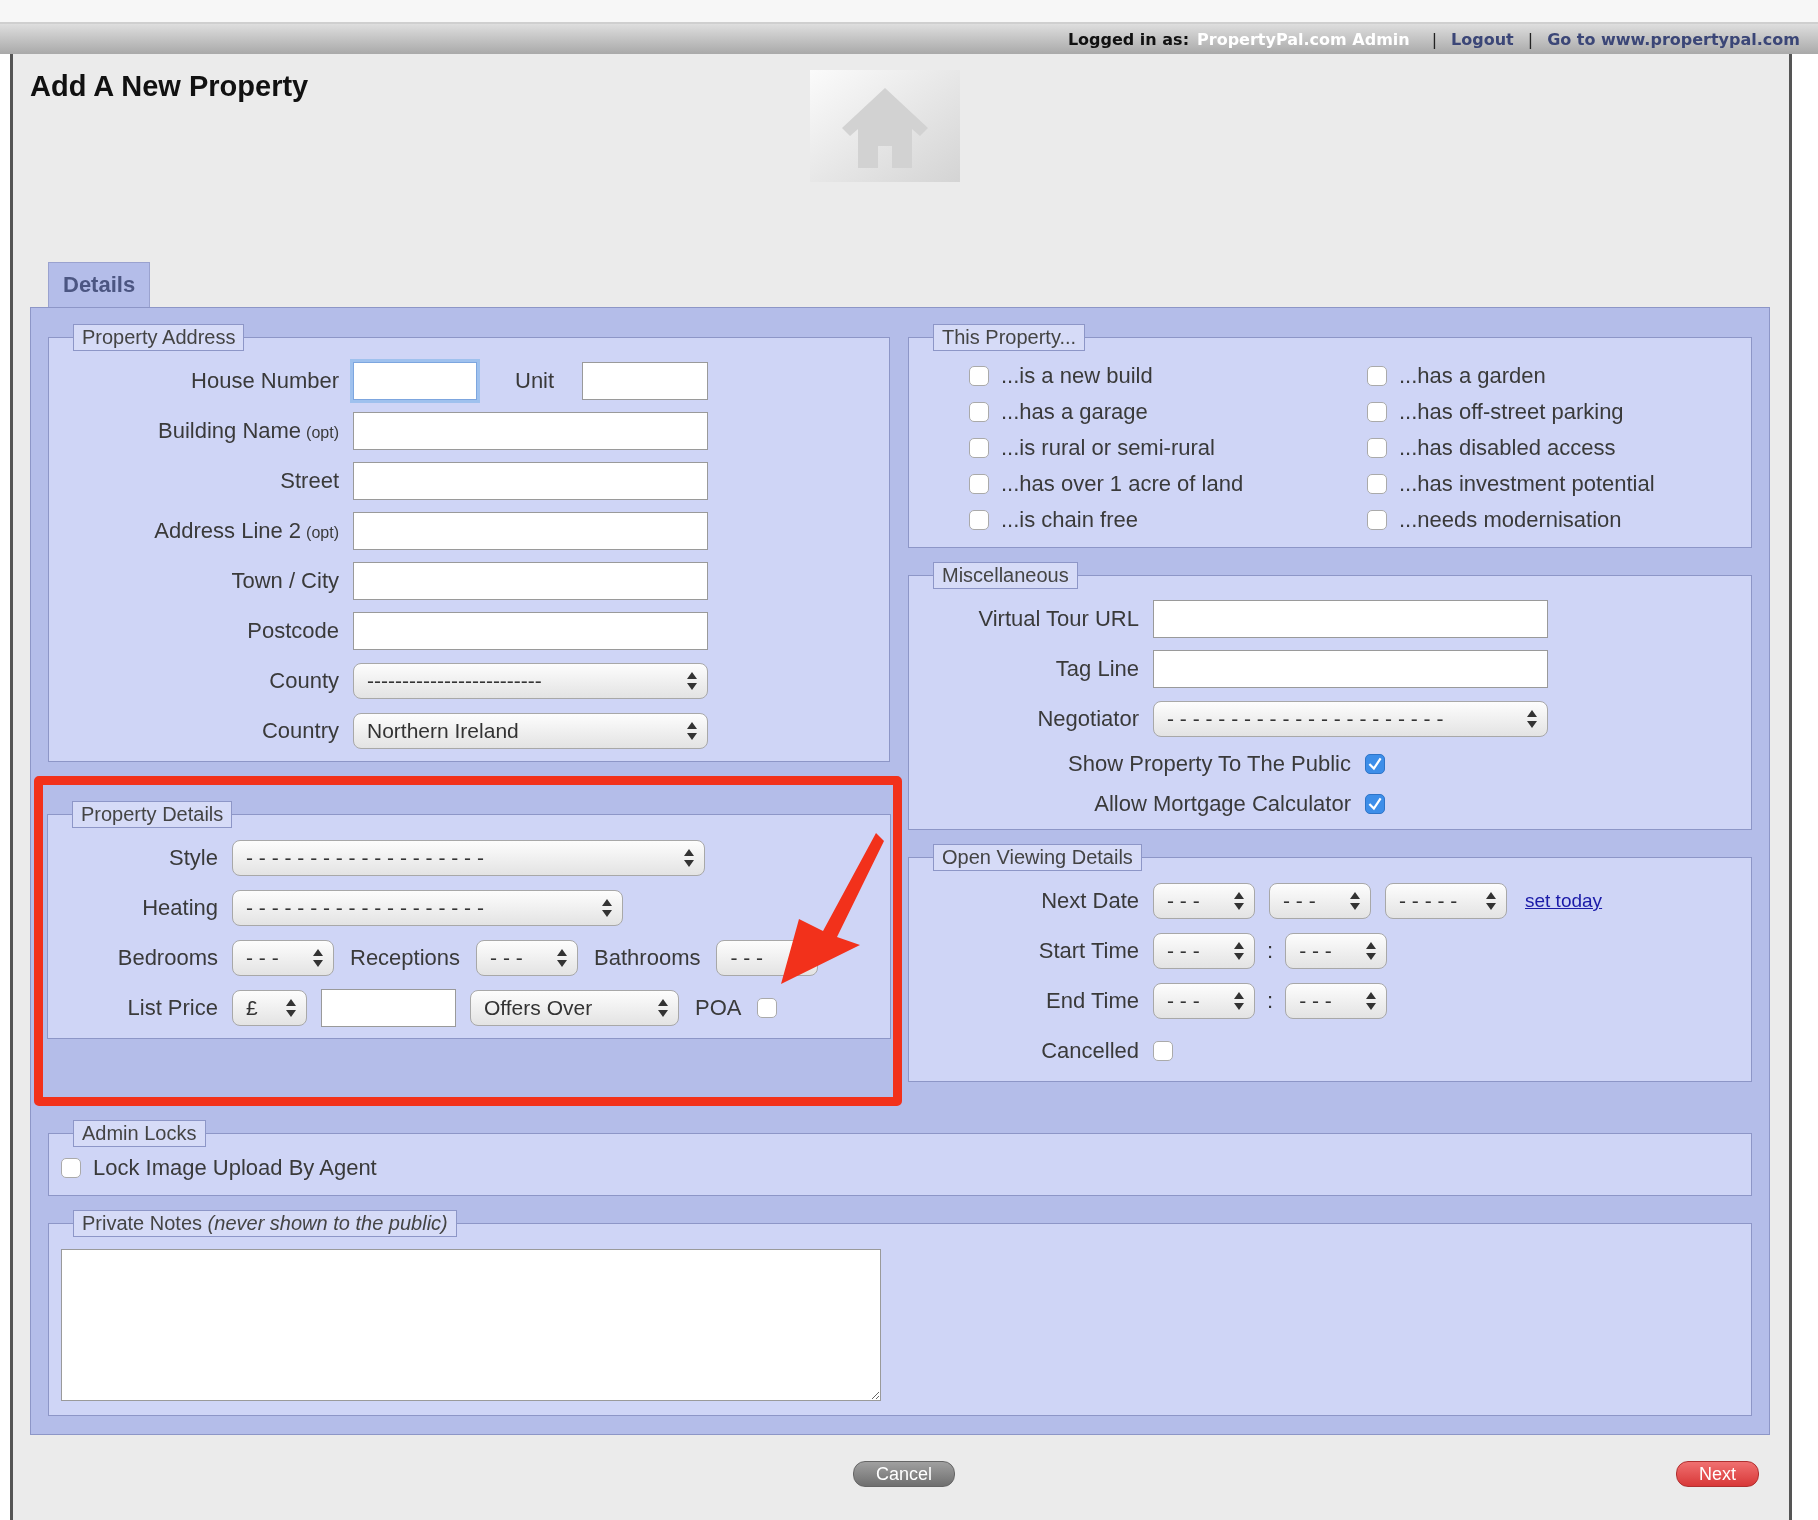 Image resolution: width=1818 pixels, height=1520 pixels. Describe the element at coordinates (1472, 376) in the screenshot. I see `checkbox-label: ...has a garden` at that location.